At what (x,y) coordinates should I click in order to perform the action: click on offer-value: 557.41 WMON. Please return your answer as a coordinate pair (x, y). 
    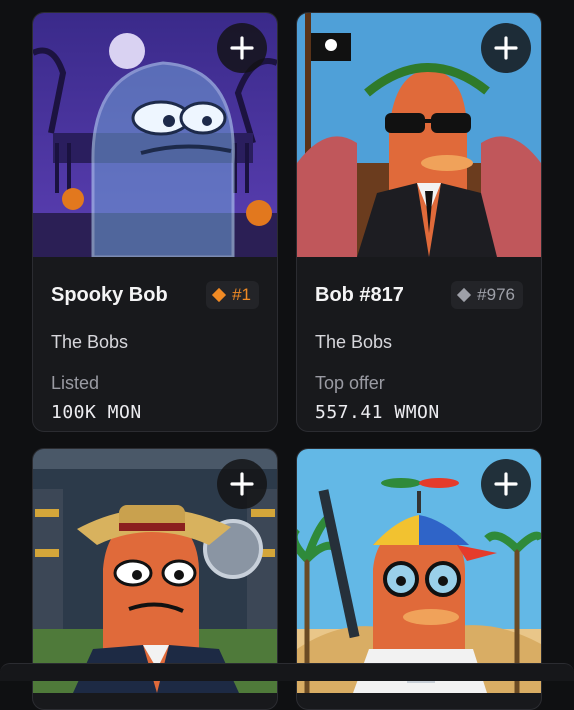
    Looking at the image, I should click on (377, 412).